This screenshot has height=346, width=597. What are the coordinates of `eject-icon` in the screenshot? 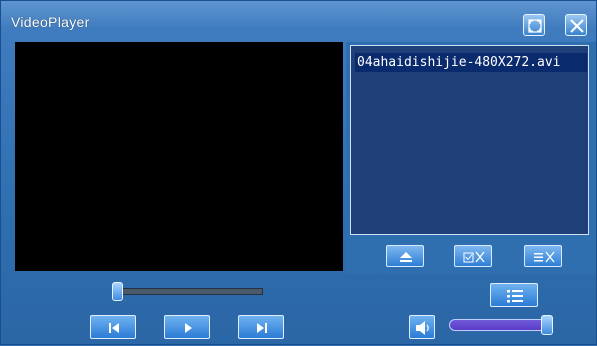 It's located at (406, 257).